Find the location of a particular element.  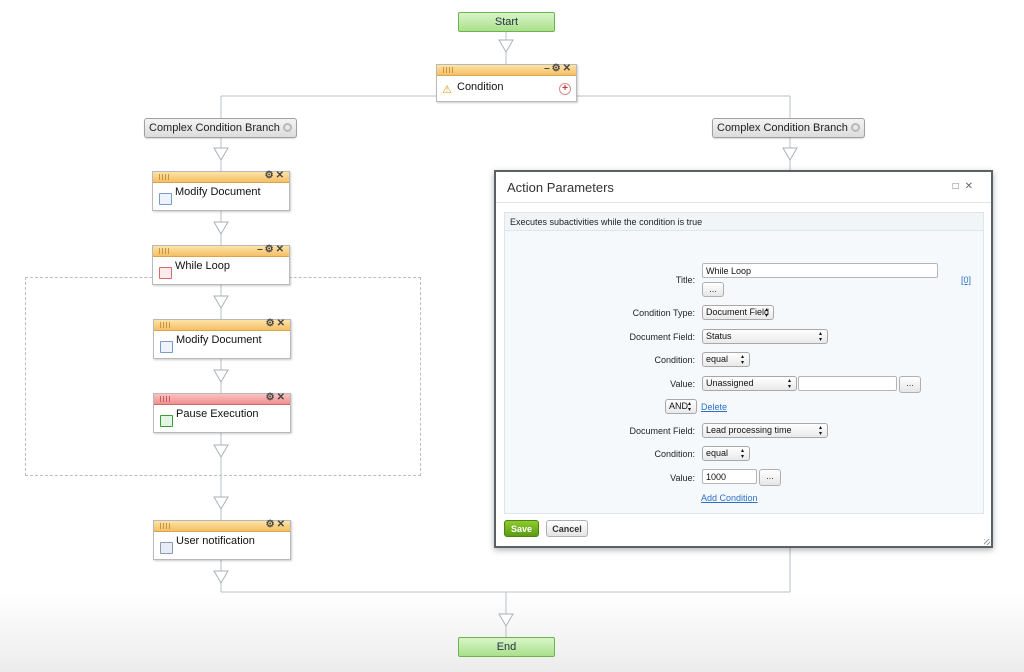

activity-label: Pause Execution is located at coordinates (217, 414).